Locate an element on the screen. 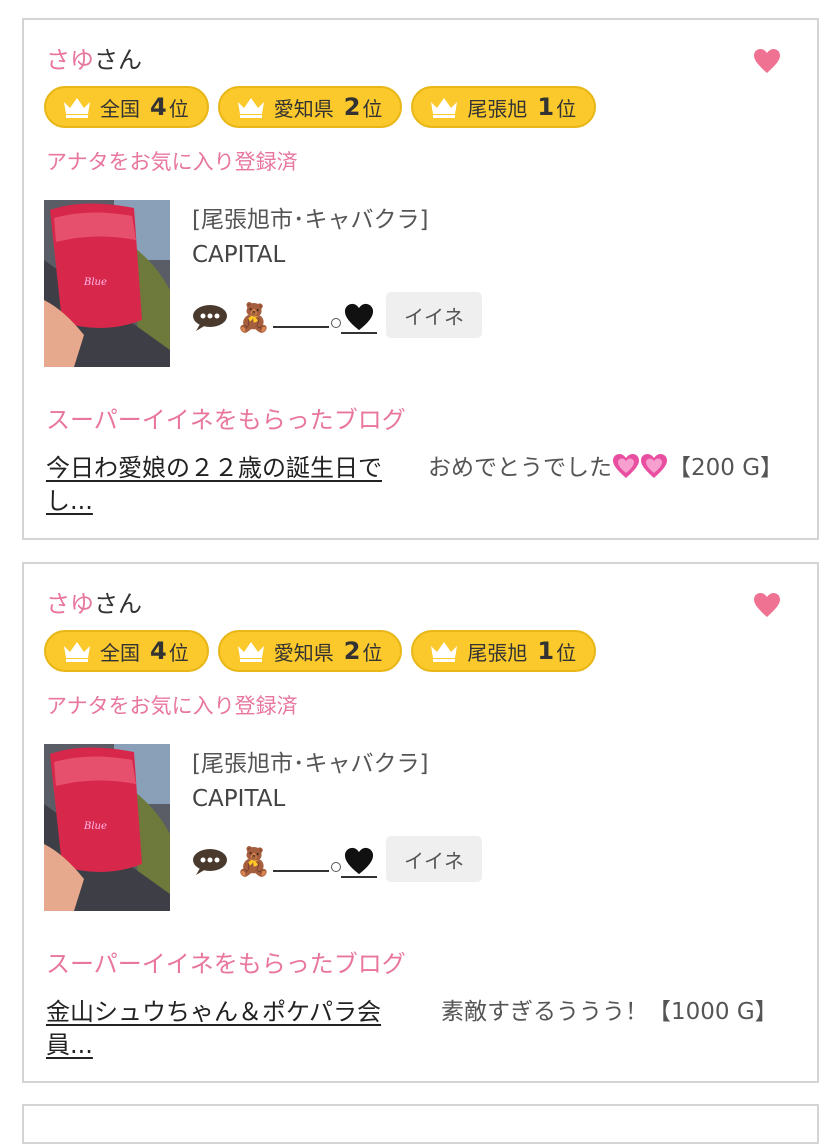 The width and height of the screenshot is (840, 1144). blog-comment-text: おめでとうでした is located at coordinates (520, 468).